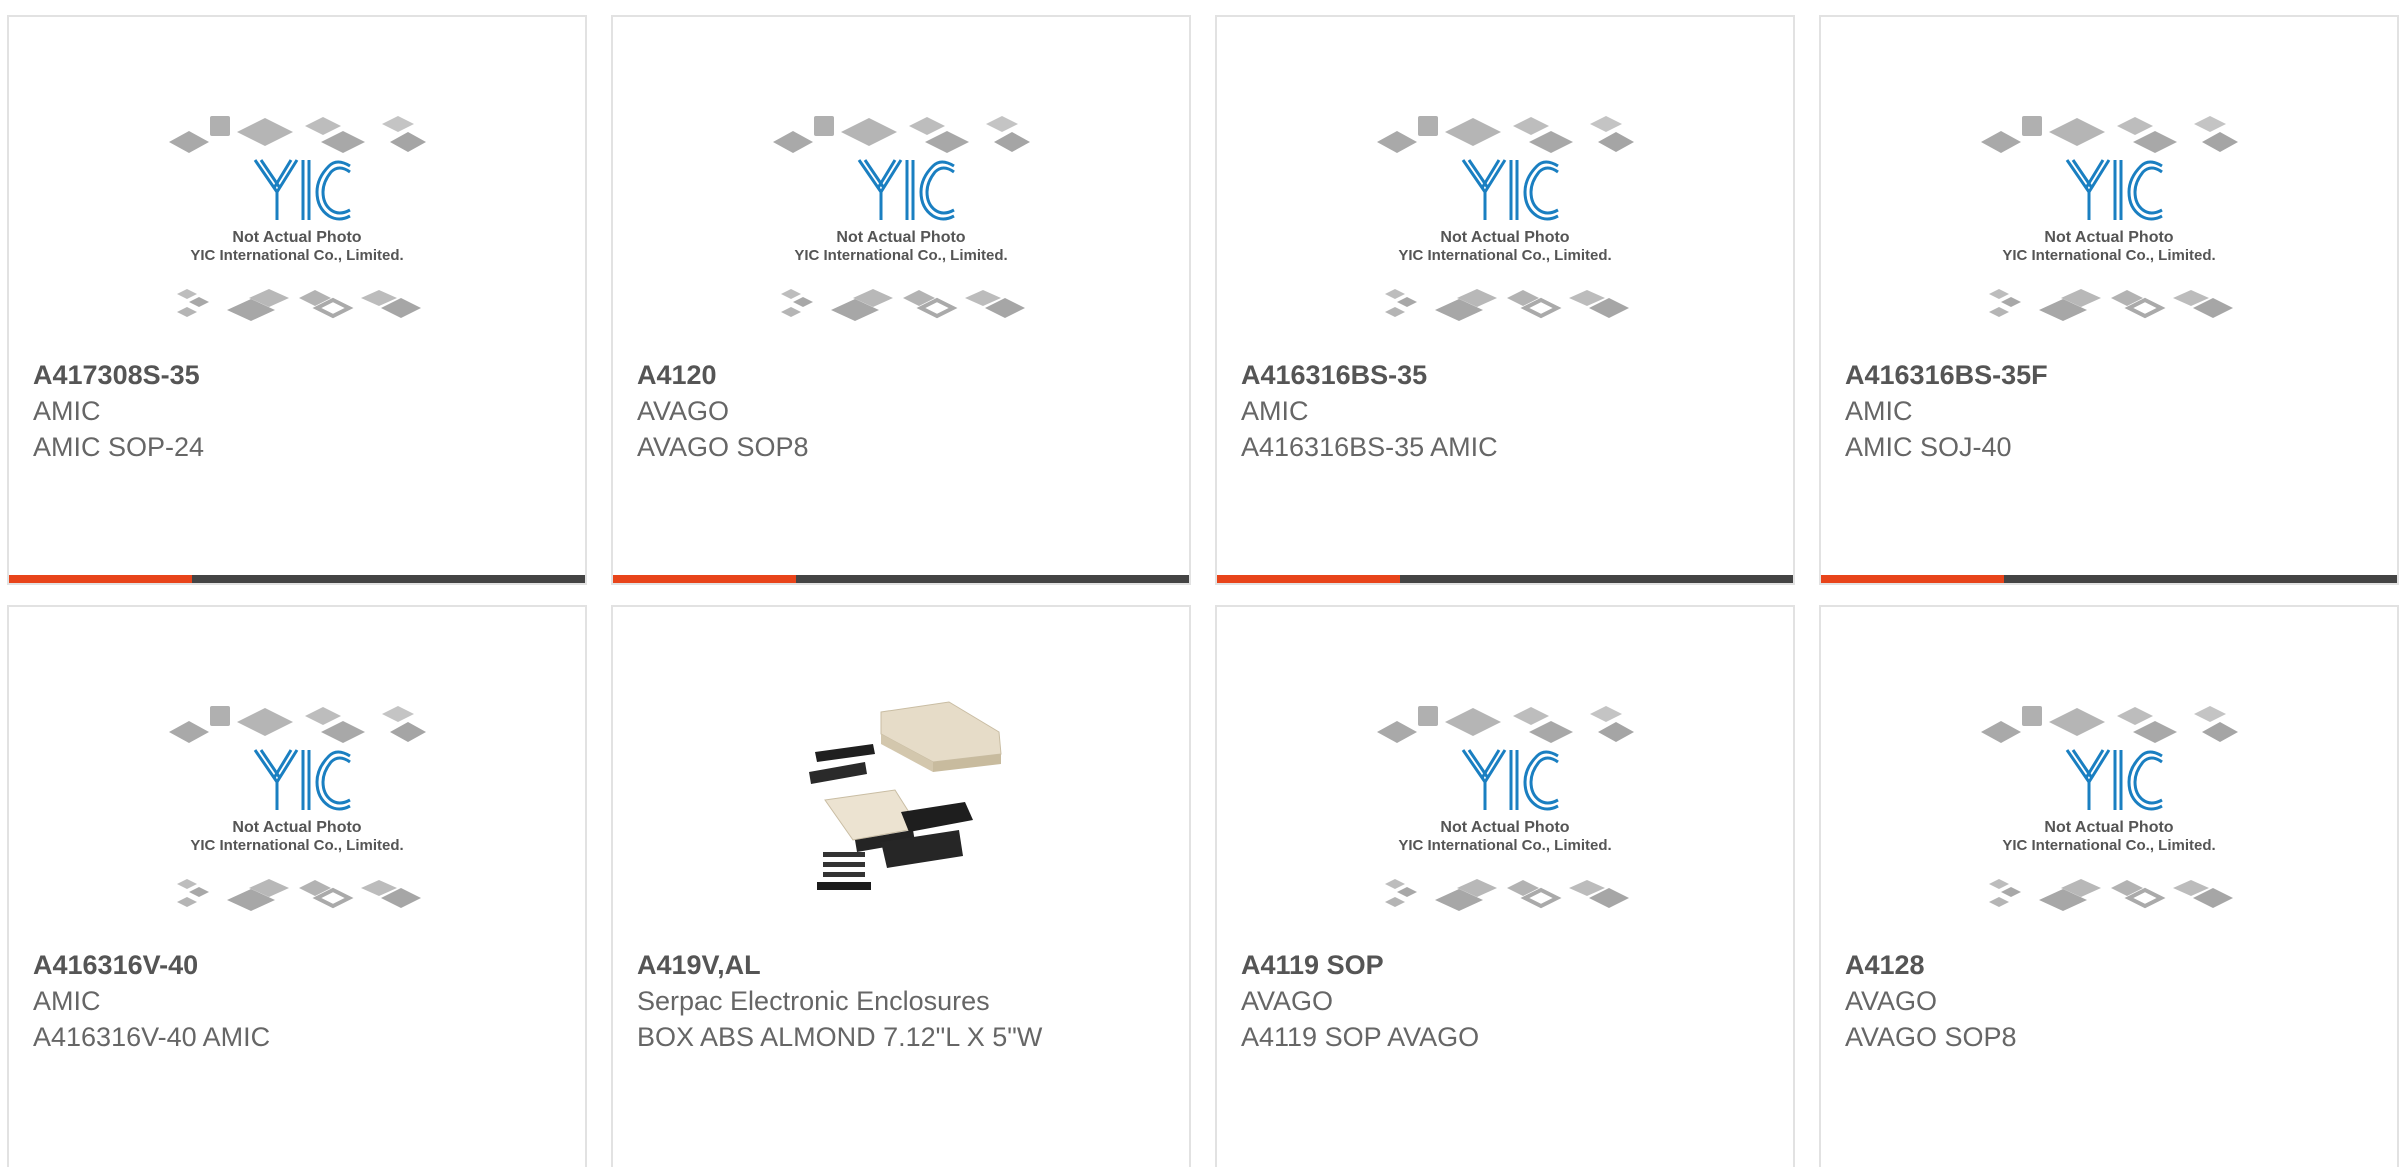 The image size is (2400, 1167). What do you see at coordinates (2060, 965) in the screenshot?
I see `part-number: A4128` at bounding box center [2060, 965].